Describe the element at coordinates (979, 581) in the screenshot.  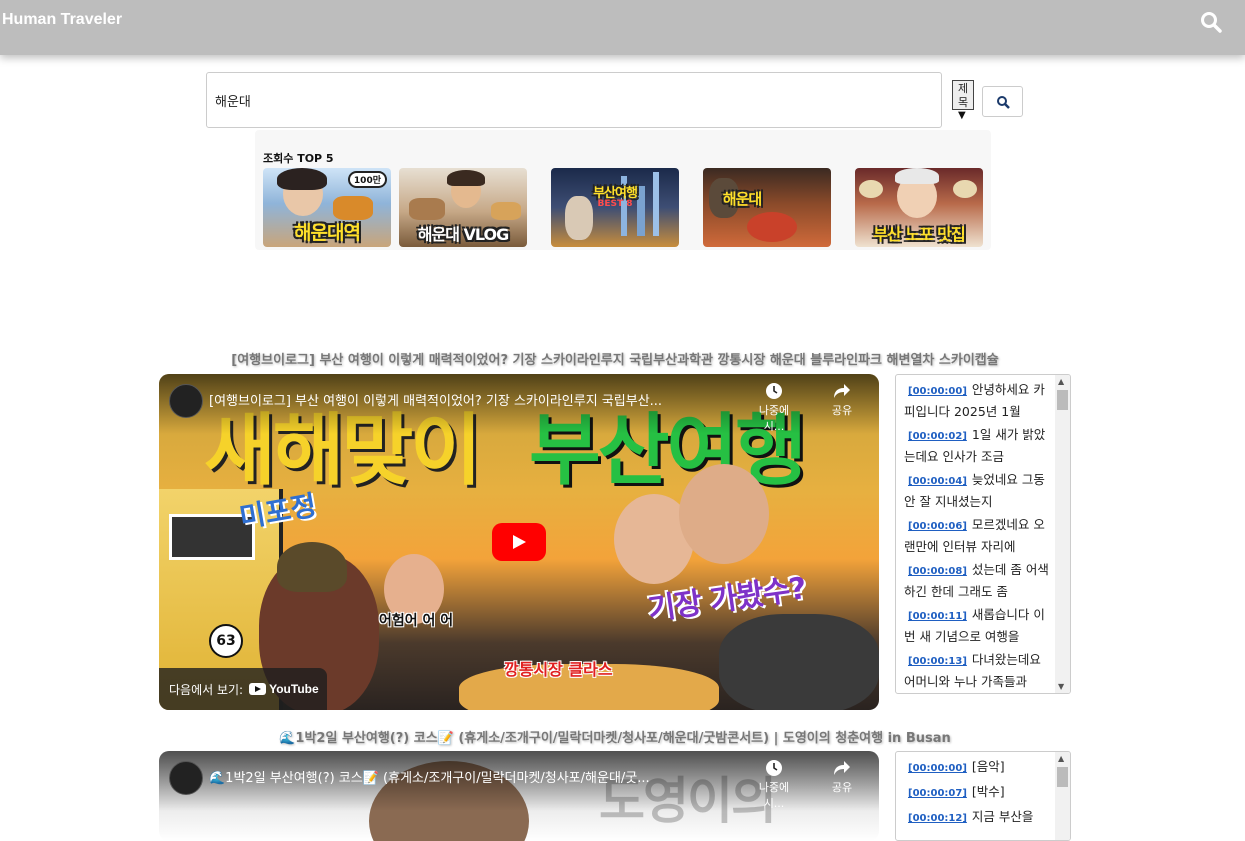
I see `transcript-line: [00:00:08] 섰는데 좀 어색하긴 한데 그래도 좀` at that location.